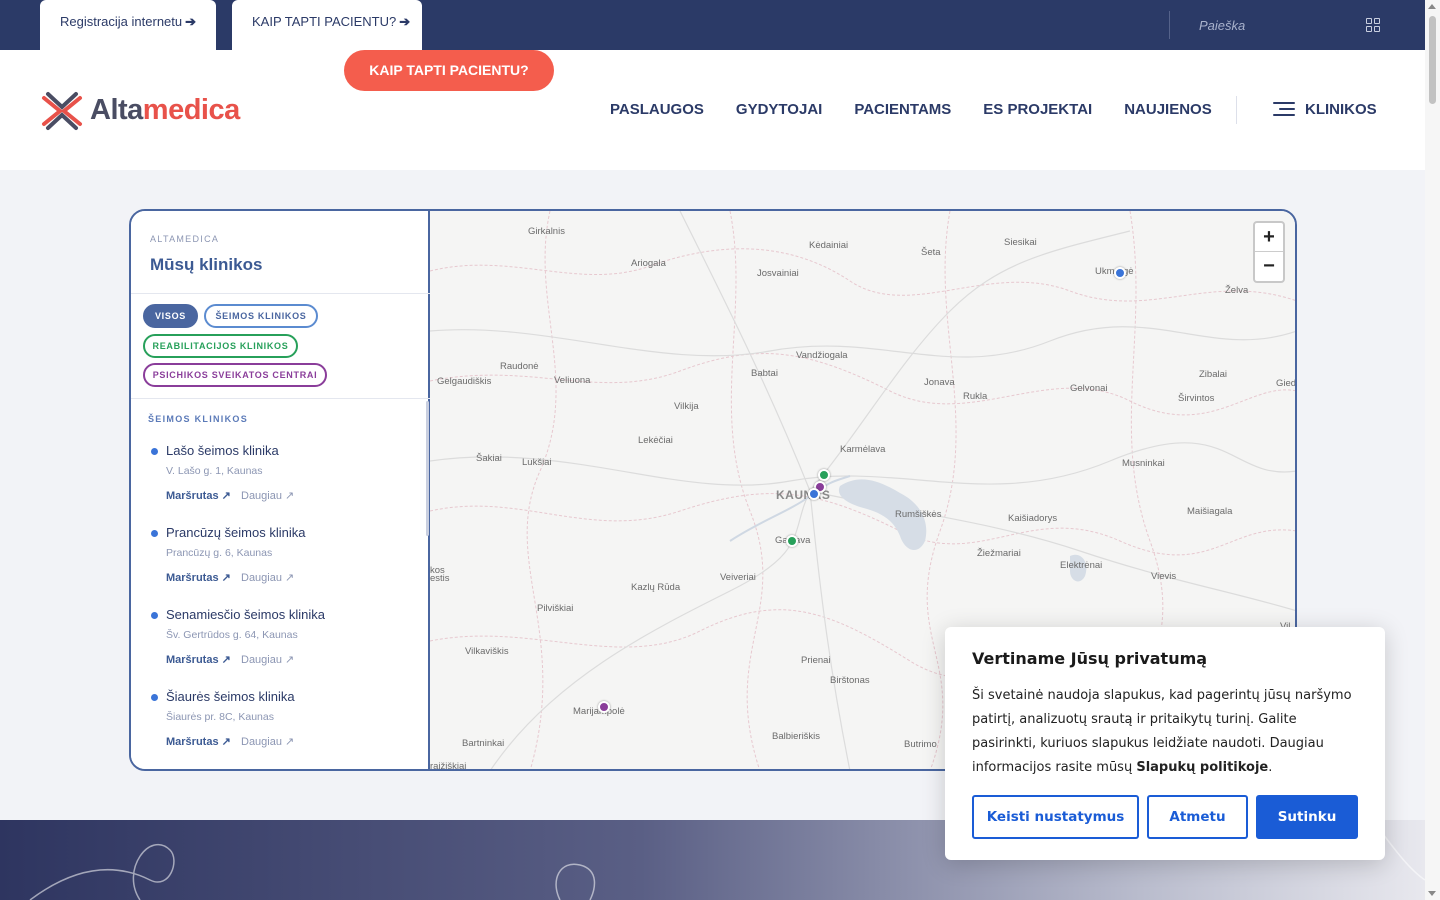 The image size is (1440, 900). What do you see at coordinates (220, 346) in the screenshot?
I see `filter-rehab-chip: REABILITACIJOS KLINIKOS` at bounding box center [220, 346].